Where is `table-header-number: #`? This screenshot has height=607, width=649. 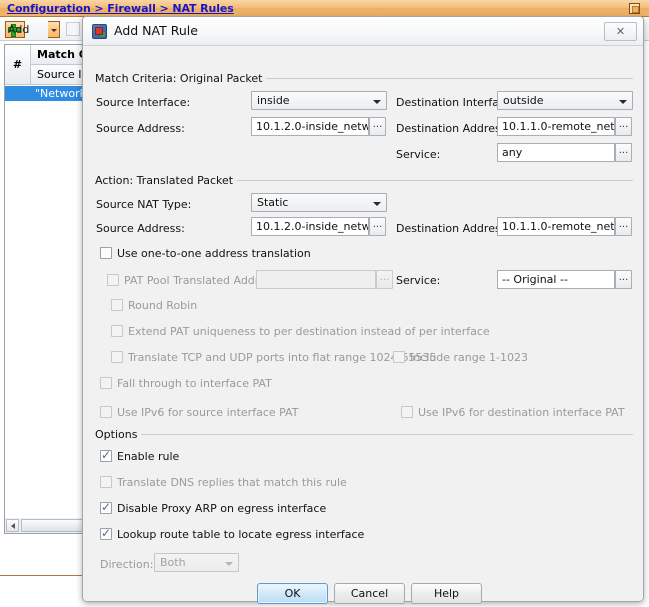 table-header-number: # is located at coordinates (18, 65).